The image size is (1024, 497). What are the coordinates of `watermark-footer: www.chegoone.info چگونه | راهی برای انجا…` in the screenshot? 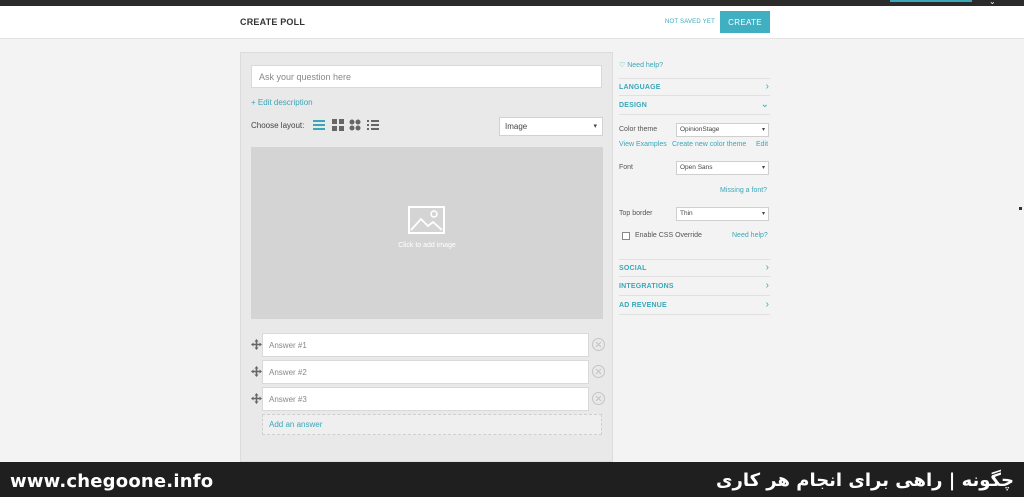 It's located at (512, 479).